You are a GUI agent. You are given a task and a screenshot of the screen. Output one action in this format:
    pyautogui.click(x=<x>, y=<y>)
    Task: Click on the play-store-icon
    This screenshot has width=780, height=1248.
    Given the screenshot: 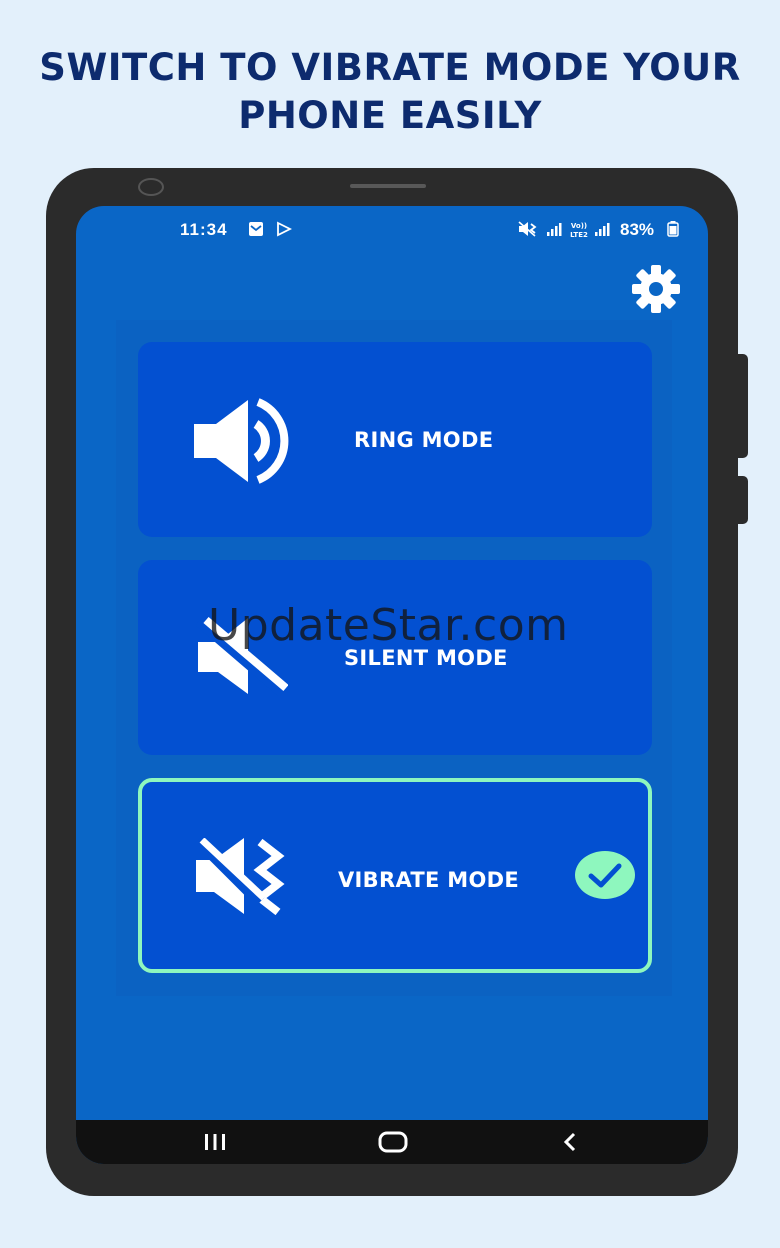 What is the action you would take?
    pyautogui.click(x=284, y=229)
    